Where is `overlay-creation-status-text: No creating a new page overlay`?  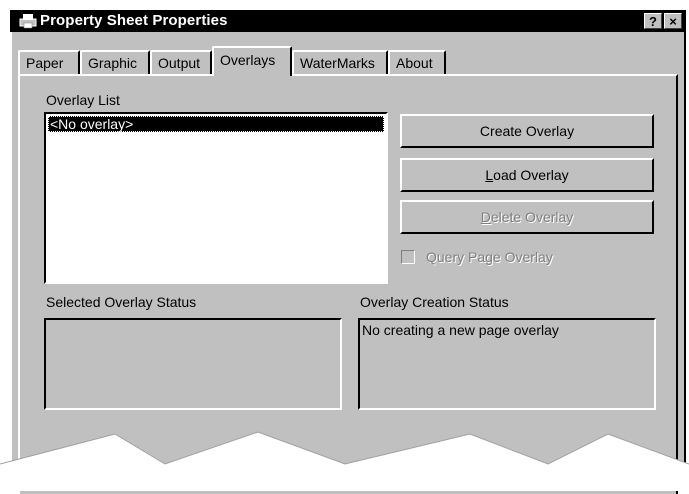 overlay-creation-status-text: No creating a new page overlay is located at coordinates (460, 330).